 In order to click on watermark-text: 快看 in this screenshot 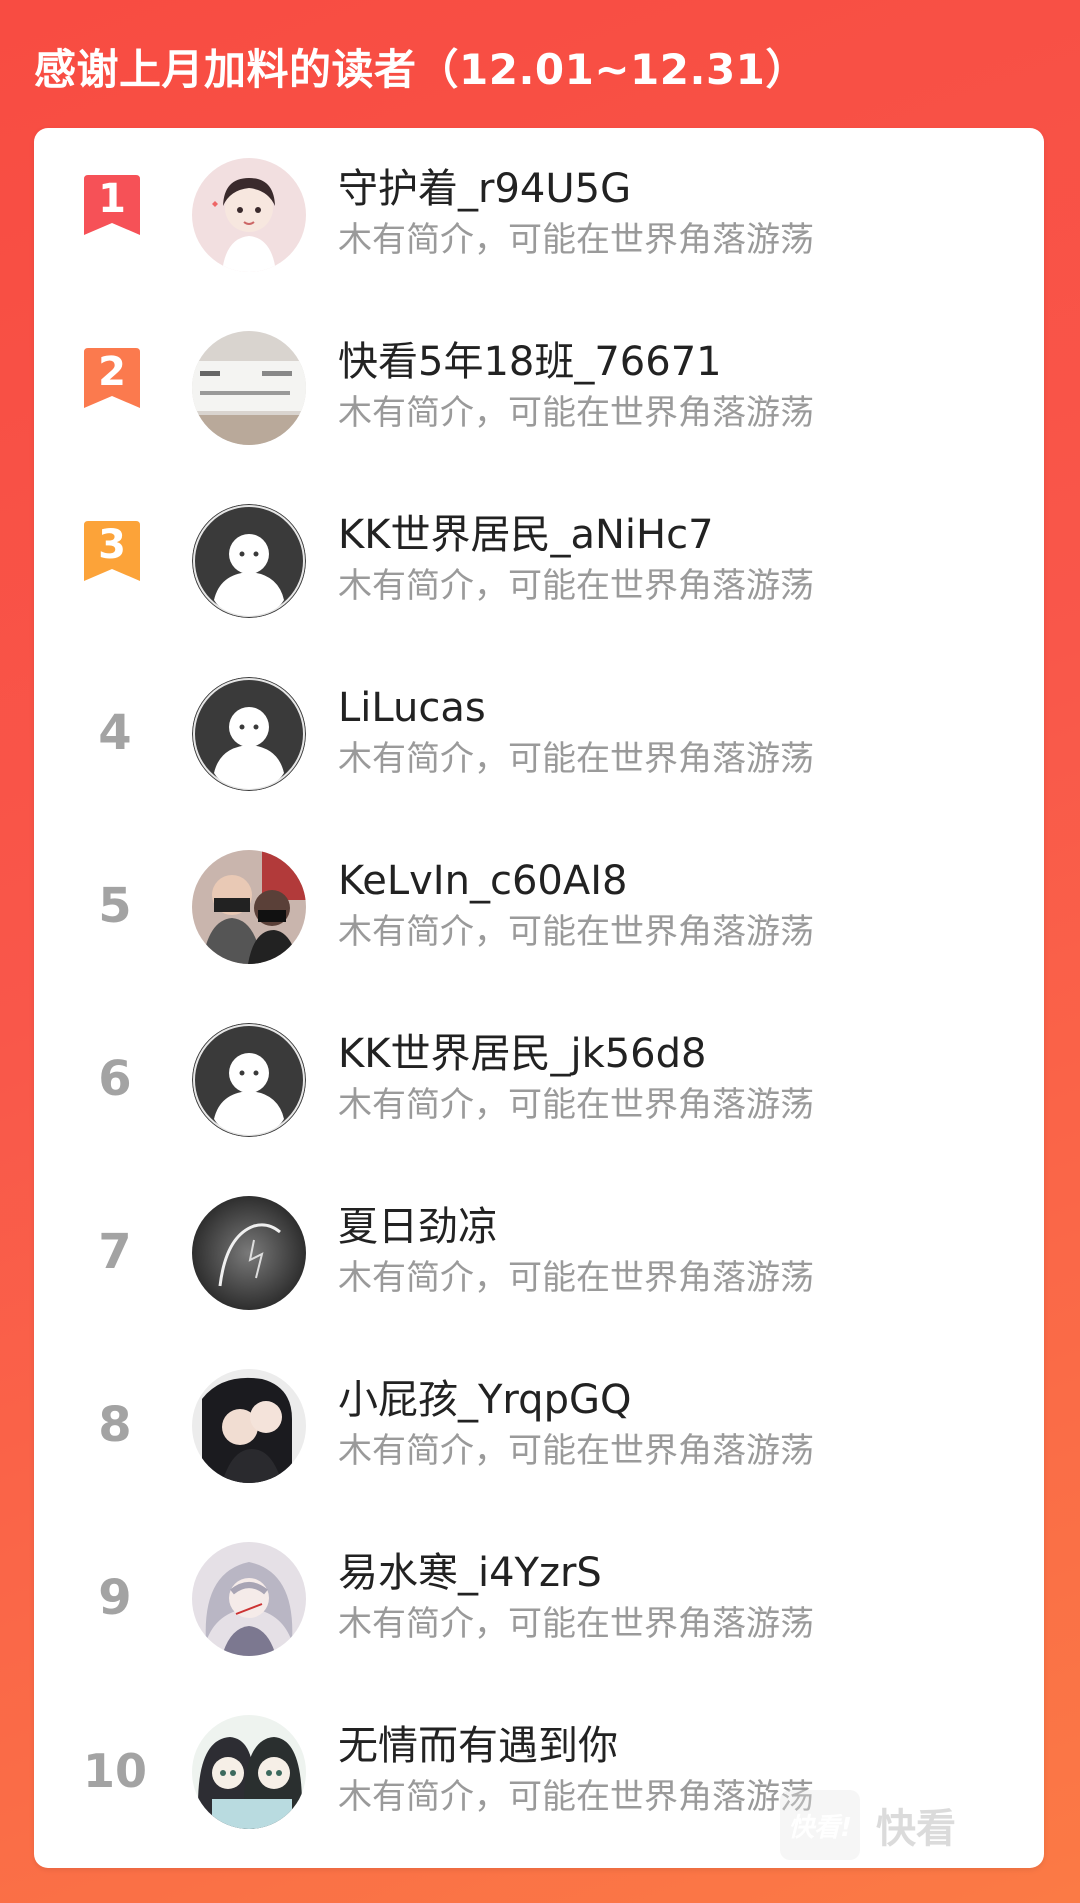, I will do `click(916, 1829)`.